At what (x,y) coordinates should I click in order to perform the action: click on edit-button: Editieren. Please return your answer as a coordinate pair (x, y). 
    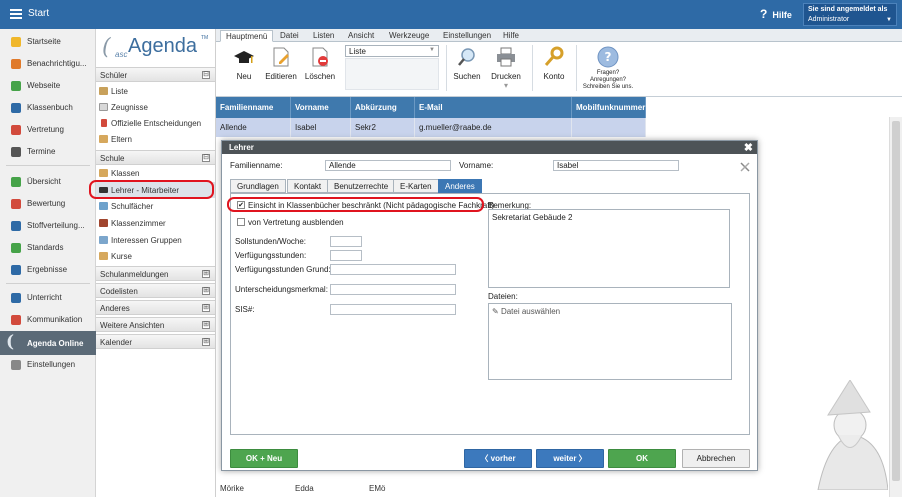
    Looking at the image, I should click on (281, 63).